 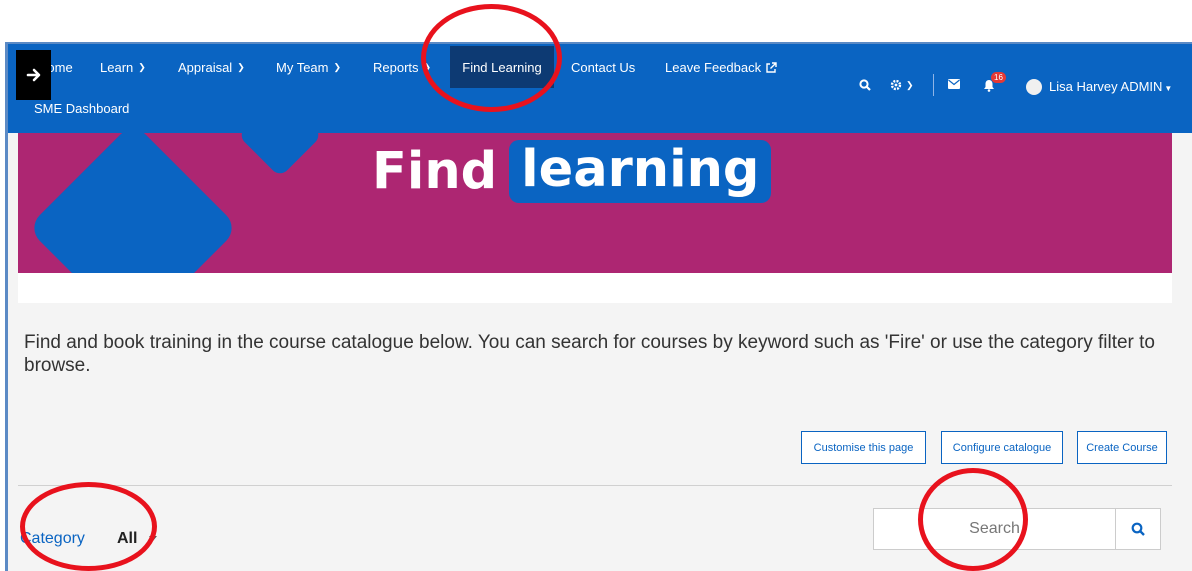 I want to click on nav-learn: Learn ❯, so click(x=123, y=67).